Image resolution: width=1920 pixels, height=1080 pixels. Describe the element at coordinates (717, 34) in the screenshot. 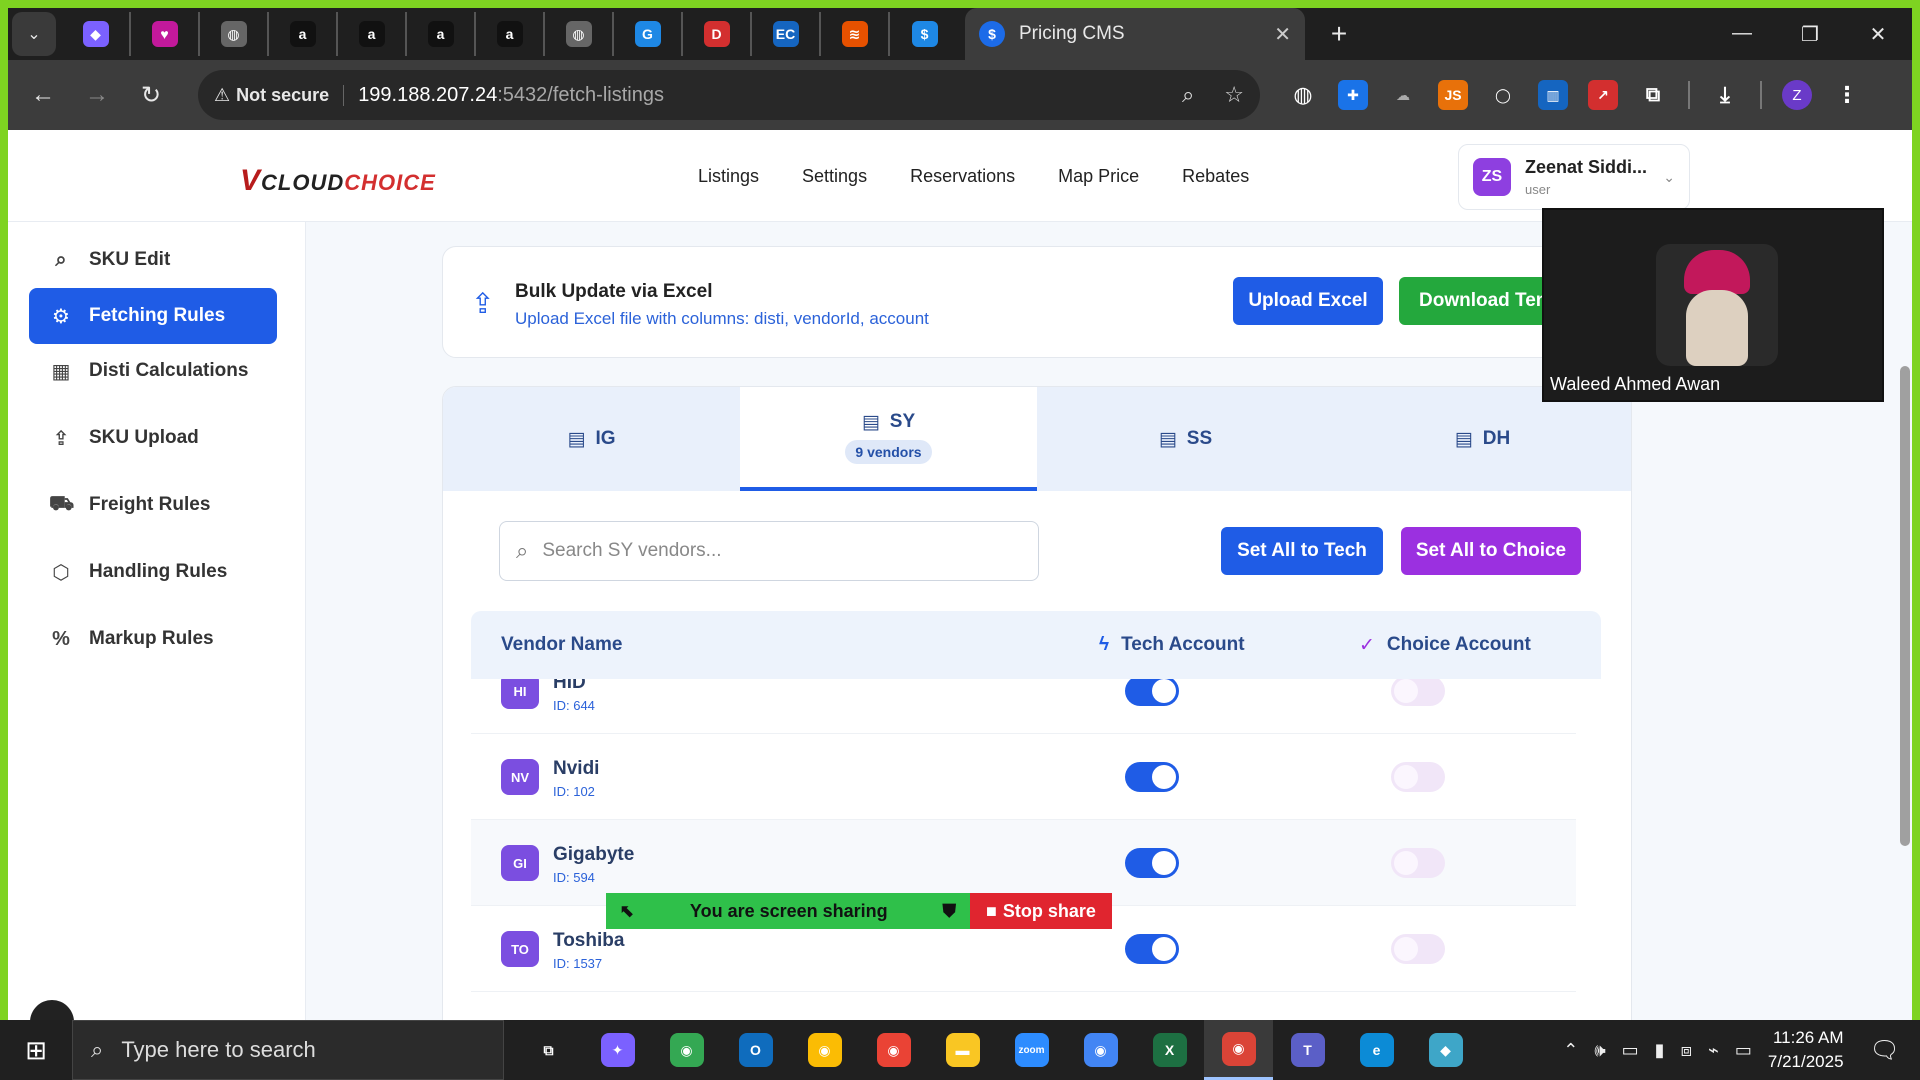

I see `pinned-tab: D` at that location.